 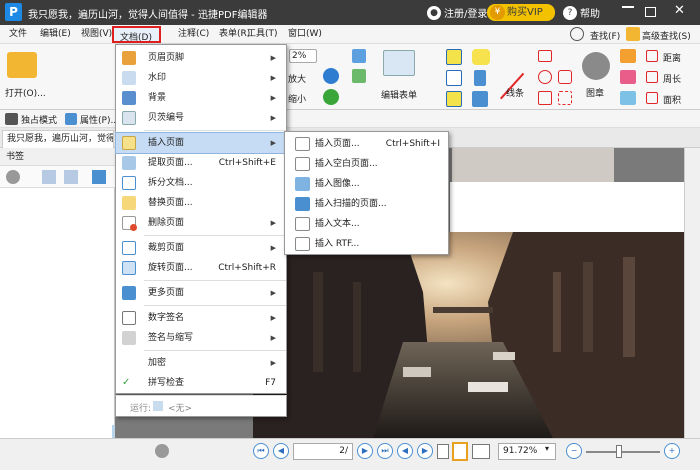 What do you see at coordinates (581, 12) in the screenshot?
I see `help-button: ? 帮助` at bounding box center [581, 12].